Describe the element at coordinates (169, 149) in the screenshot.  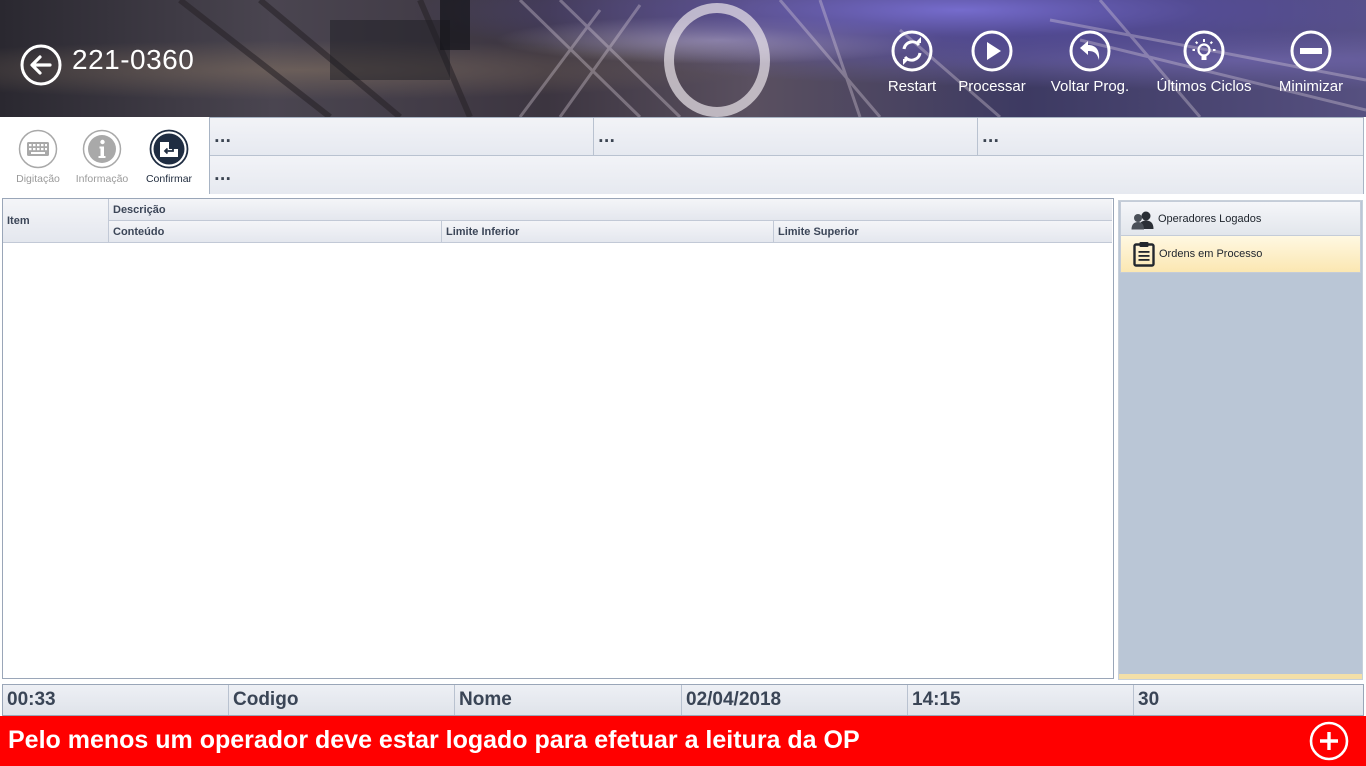
I see `enter-icon` at that location.